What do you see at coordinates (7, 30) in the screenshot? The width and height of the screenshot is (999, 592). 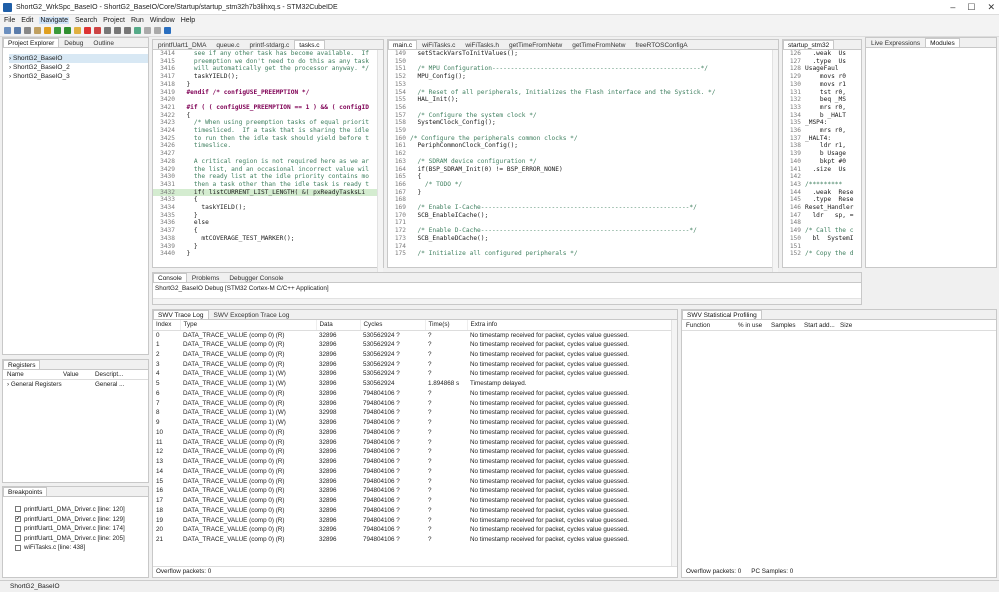 I see `new-icon` at bounding box center [7, 30].